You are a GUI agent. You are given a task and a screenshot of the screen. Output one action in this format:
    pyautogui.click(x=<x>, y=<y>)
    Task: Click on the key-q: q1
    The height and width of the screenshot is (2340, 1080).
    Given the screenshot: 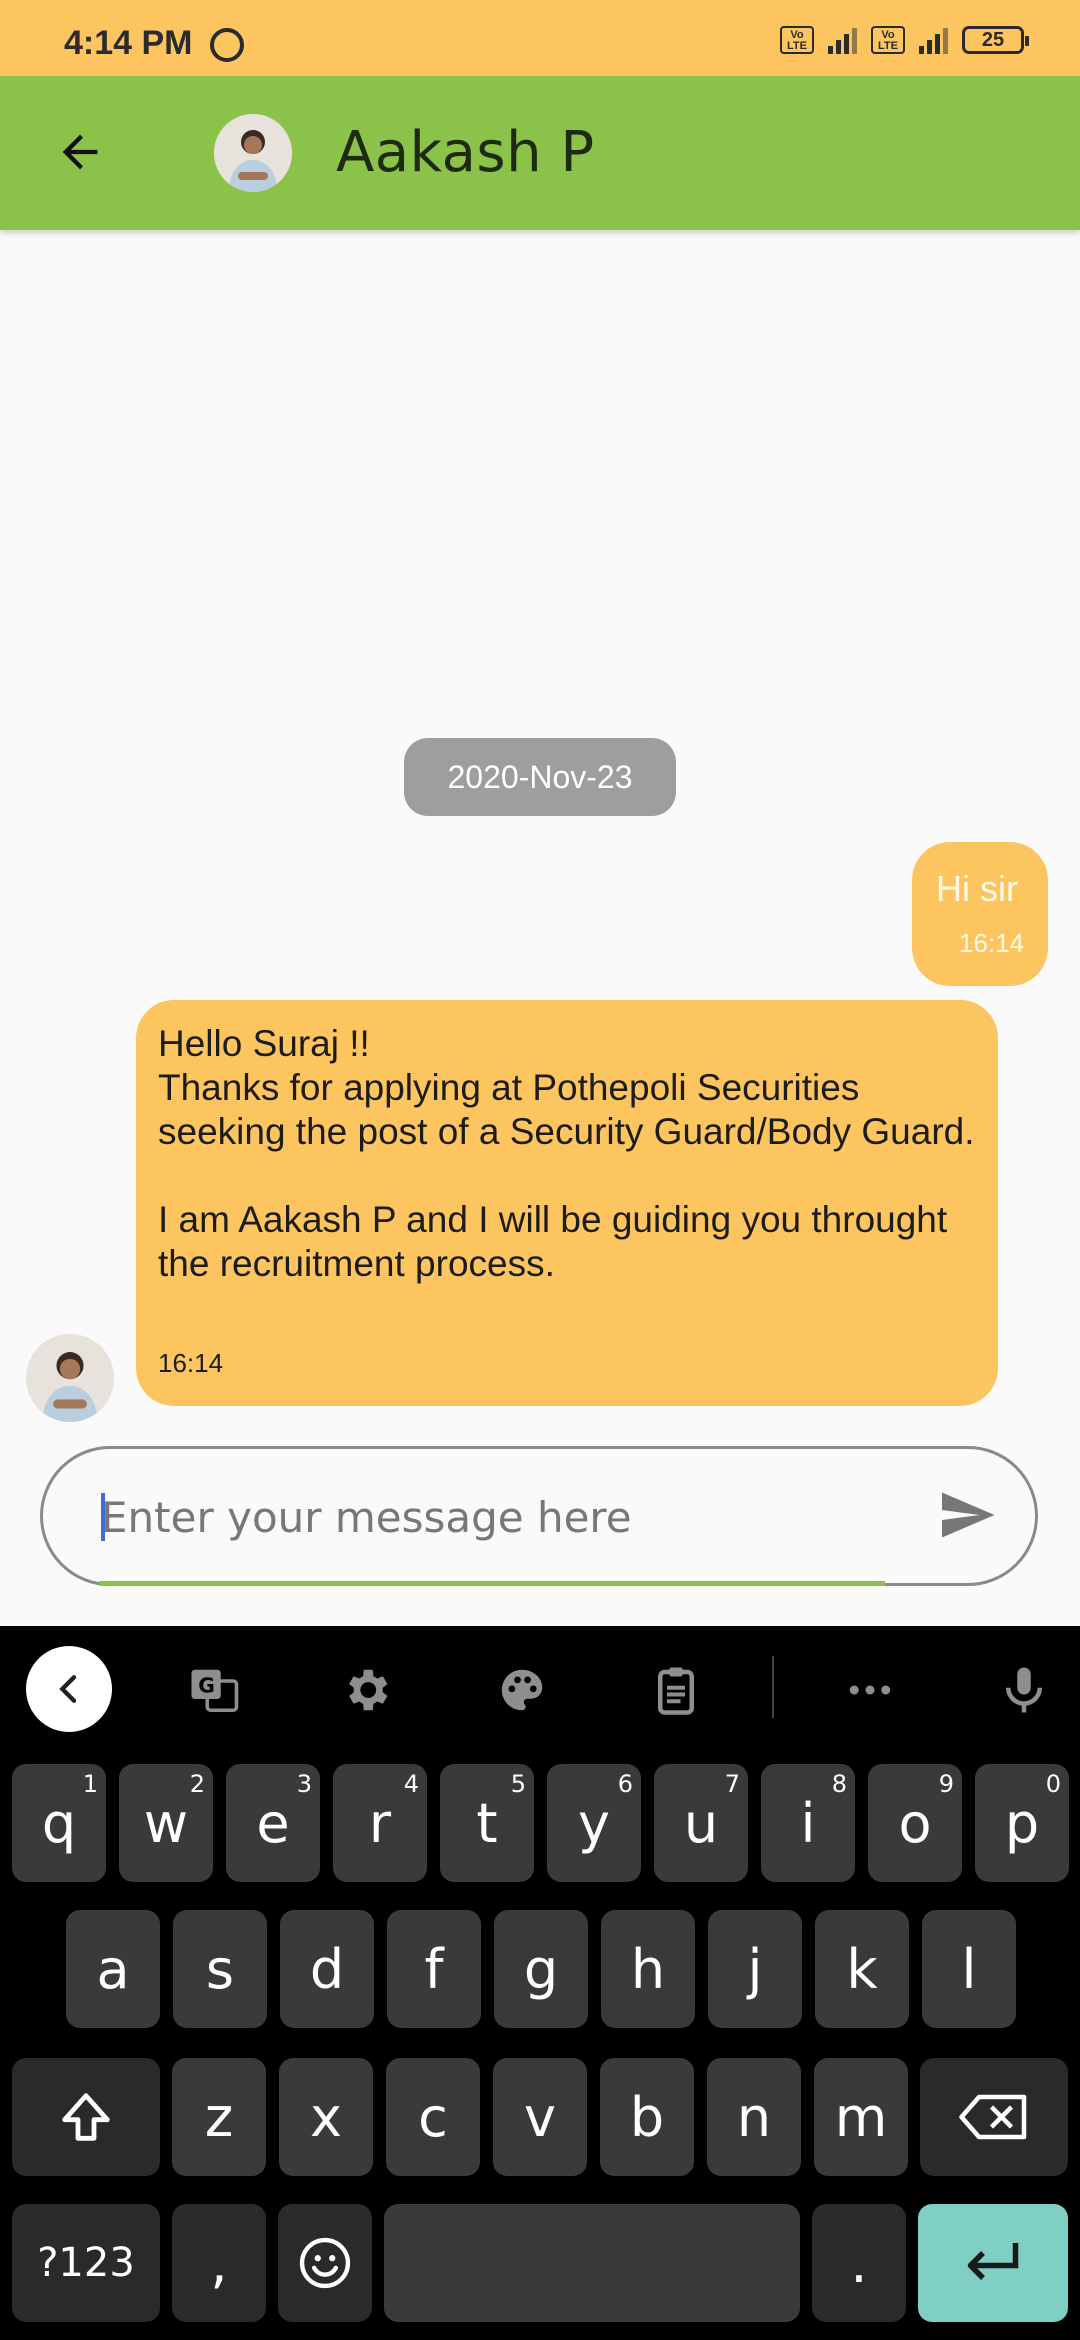 What is the action you would take?
    pyautogui.click(x=59, y=1823)
    